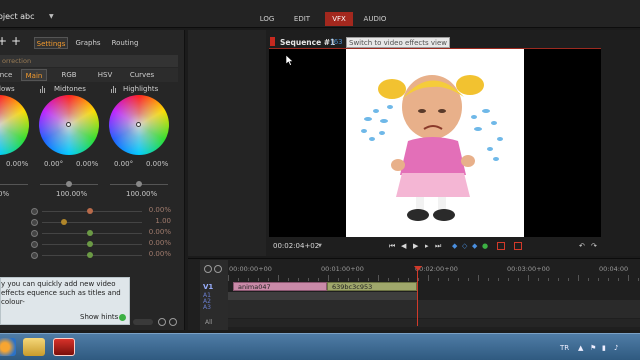 Image resolution: width=640 pixels, height=360 pixels. Describe the element at coordinates (582, 246) in the screenshot. I see `undo-icon: ↶` at that location.